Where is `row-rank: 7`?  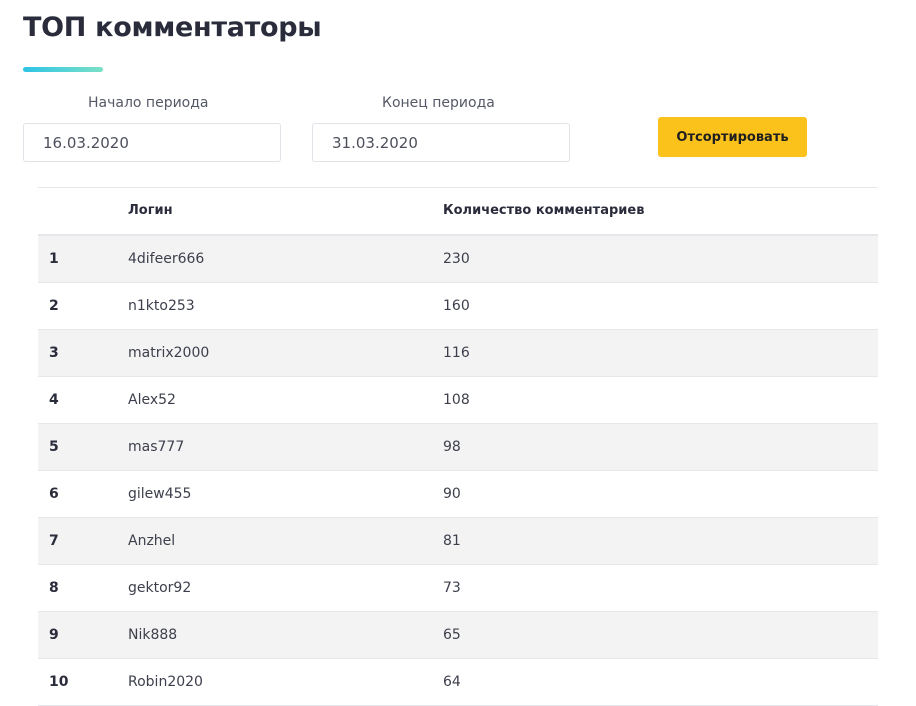 row-rank: 7 is located at coordinates (54, 541).